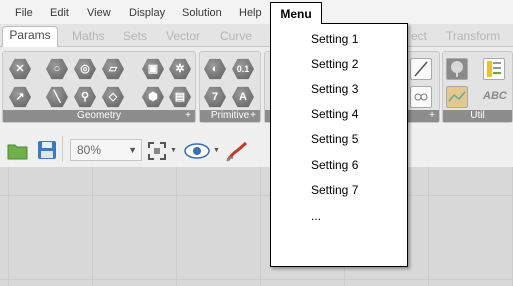 The width and height of the screenshot is (513, 286). Describe the element at coordinates (18, 151) in the screenshot. I see `open-file-icon` at that location.